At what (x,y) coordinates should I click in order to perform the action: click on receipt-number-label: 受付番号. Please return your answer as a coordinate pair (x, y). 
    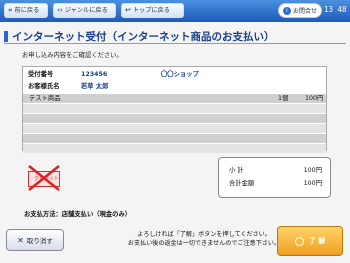
    Looking at the image, I should click on (41, 74).